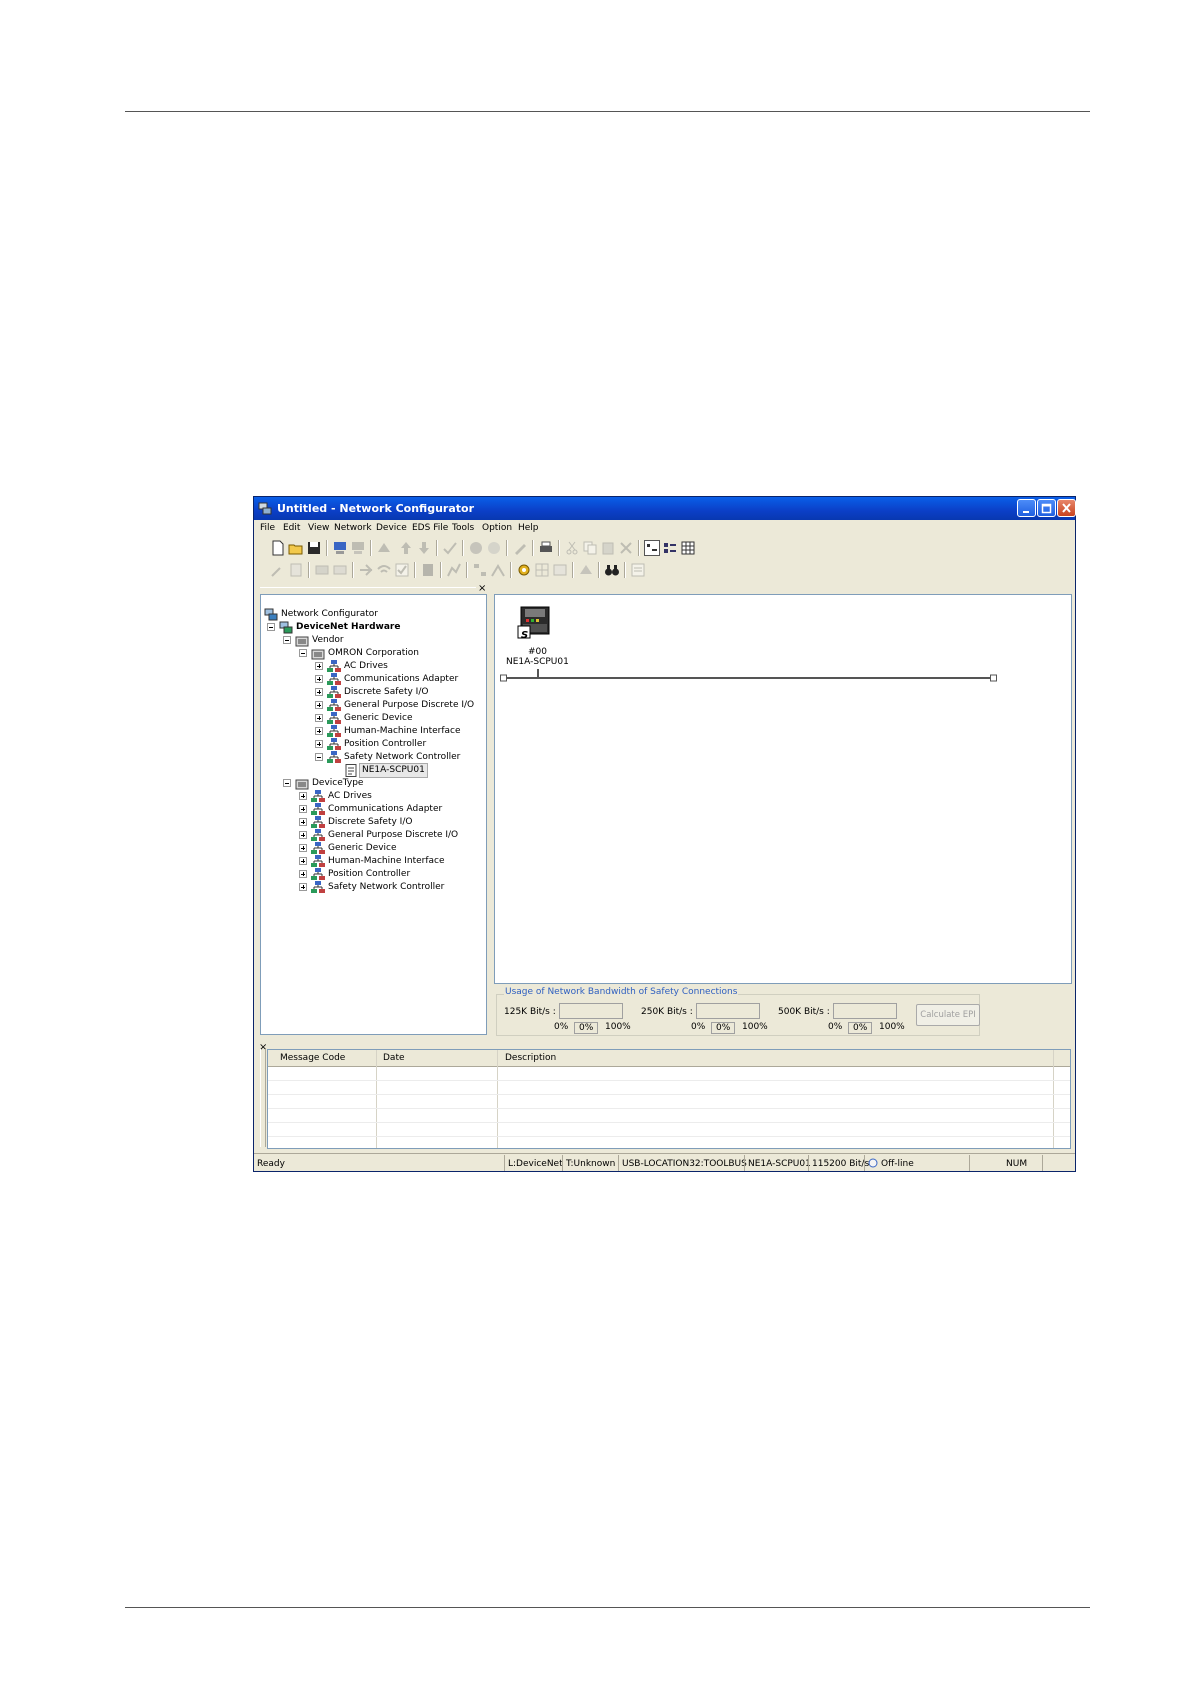 Image resolution: width=1191 pixels, height=1683 pixels. I want to click on network-canvas: S #00 NE1A-SCPU01, so click(783, 789).